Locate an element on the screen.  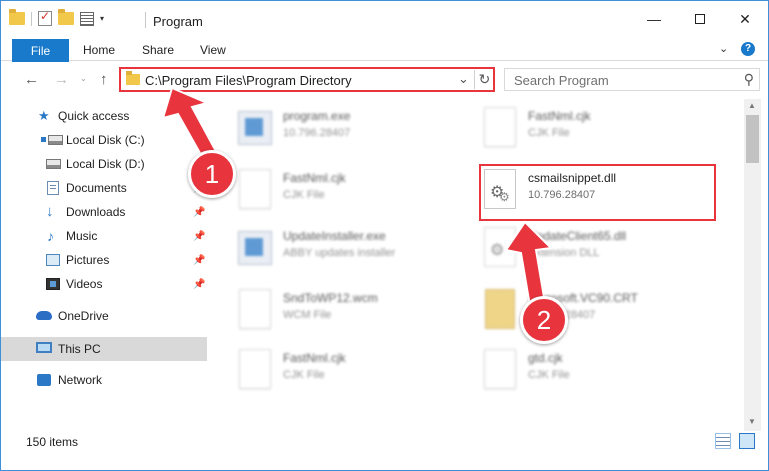
sidebar-item-label: Music is located at coordinates (82, 236).